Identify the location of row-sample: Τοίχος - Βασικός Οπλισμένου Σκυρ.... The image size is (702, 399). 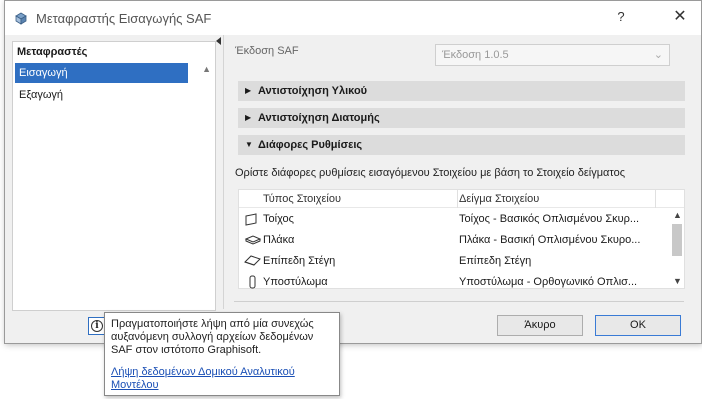
(559, 219).